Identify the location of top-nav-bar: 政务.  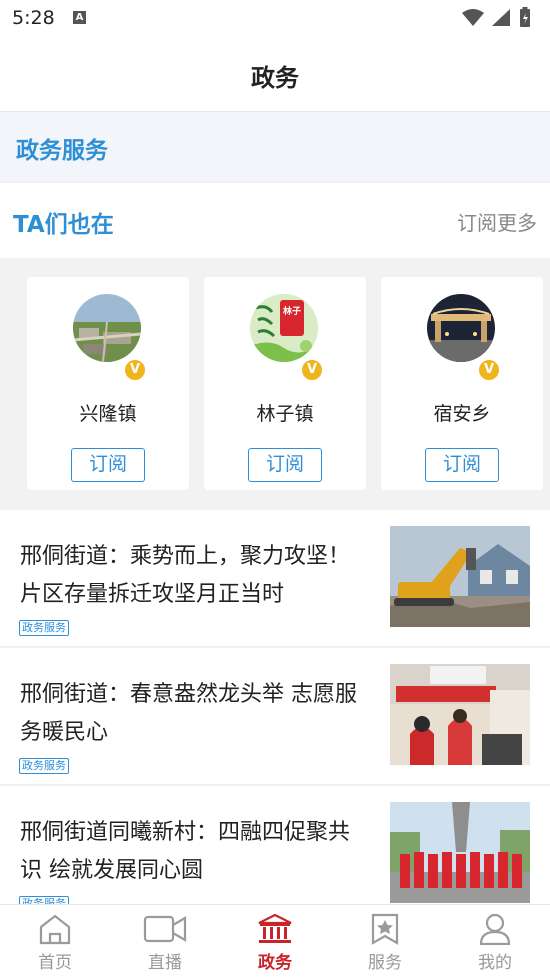
(275, 75).